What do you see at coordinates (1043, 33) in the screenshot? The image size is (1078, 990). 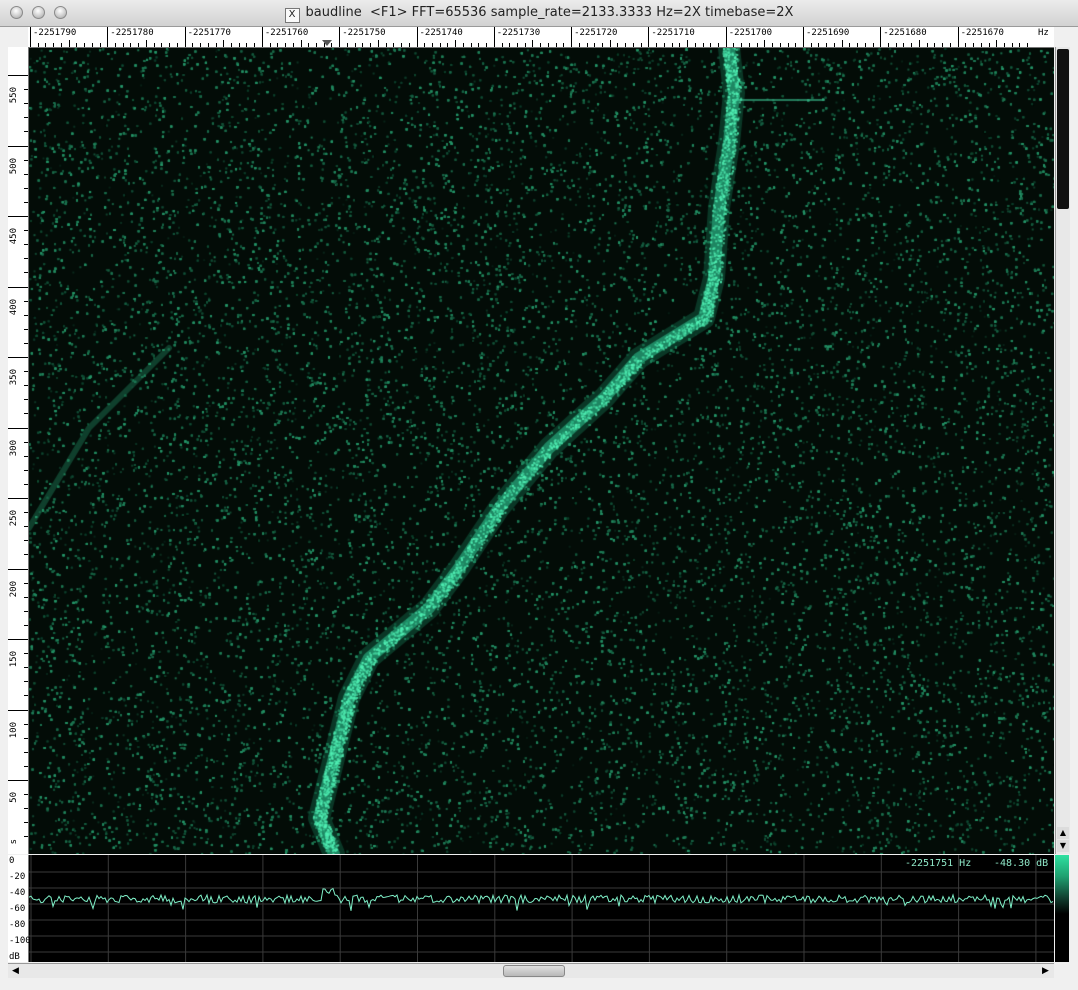 I see `frequency-unit-label: Hz` at bounding box center [1043, 33].